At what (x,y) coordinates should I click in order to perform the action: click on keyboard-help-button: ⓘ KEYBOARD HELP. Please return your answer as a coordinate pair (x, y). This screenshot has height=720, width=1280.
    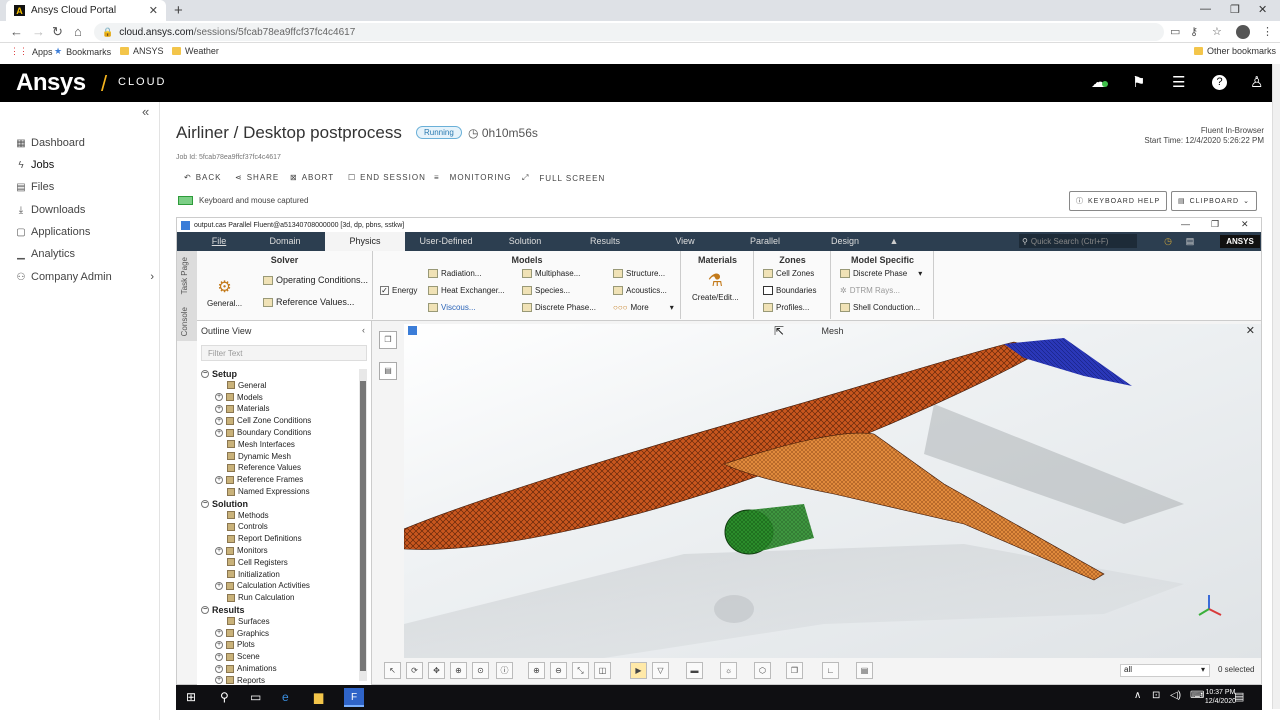
    Looking at the image, I should click on (1118, 201).